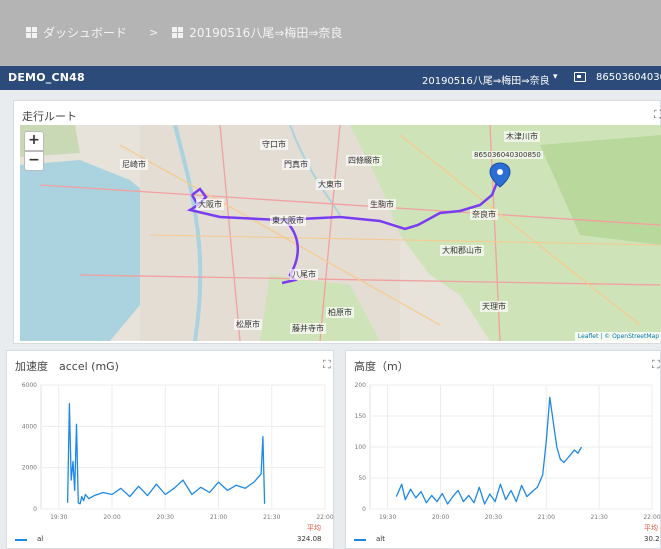 This screenshot has width=661, height=549. I want to click on marker-label: 865036040300850, so click(507, 155).